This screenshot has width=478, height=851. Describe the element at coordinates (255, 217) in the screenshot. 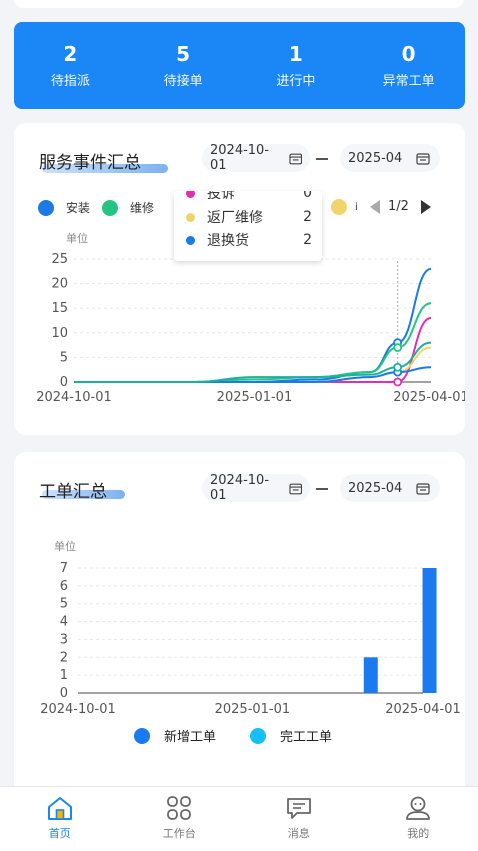

I see `tooltip-name: 返厂维修` at that location.